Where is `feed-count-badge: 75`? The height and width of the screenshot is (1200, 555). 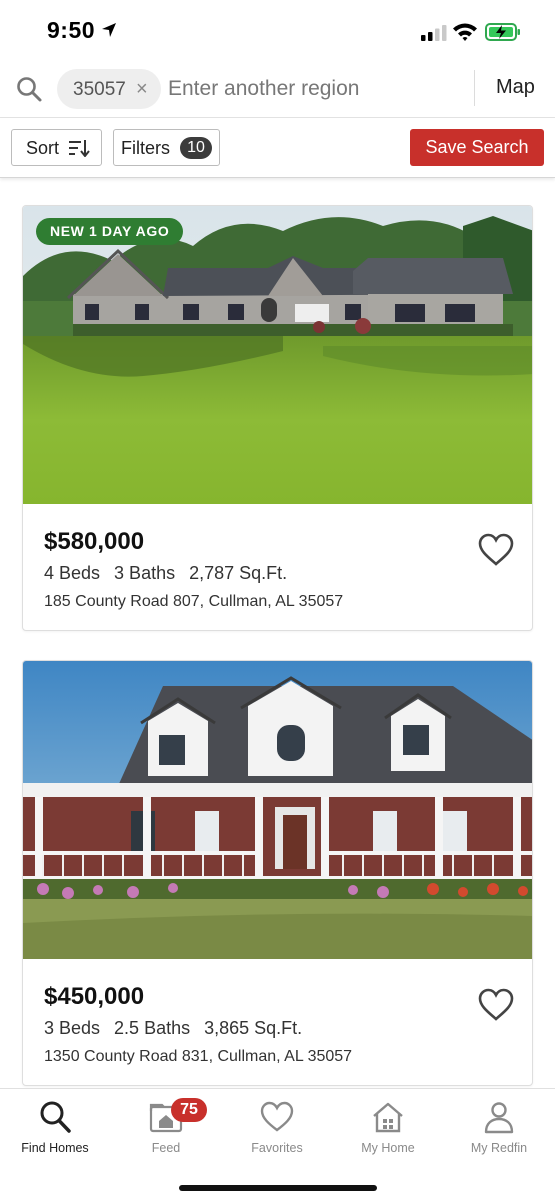 feed-count-badge: 75 is located at coordinates (189, 1110).